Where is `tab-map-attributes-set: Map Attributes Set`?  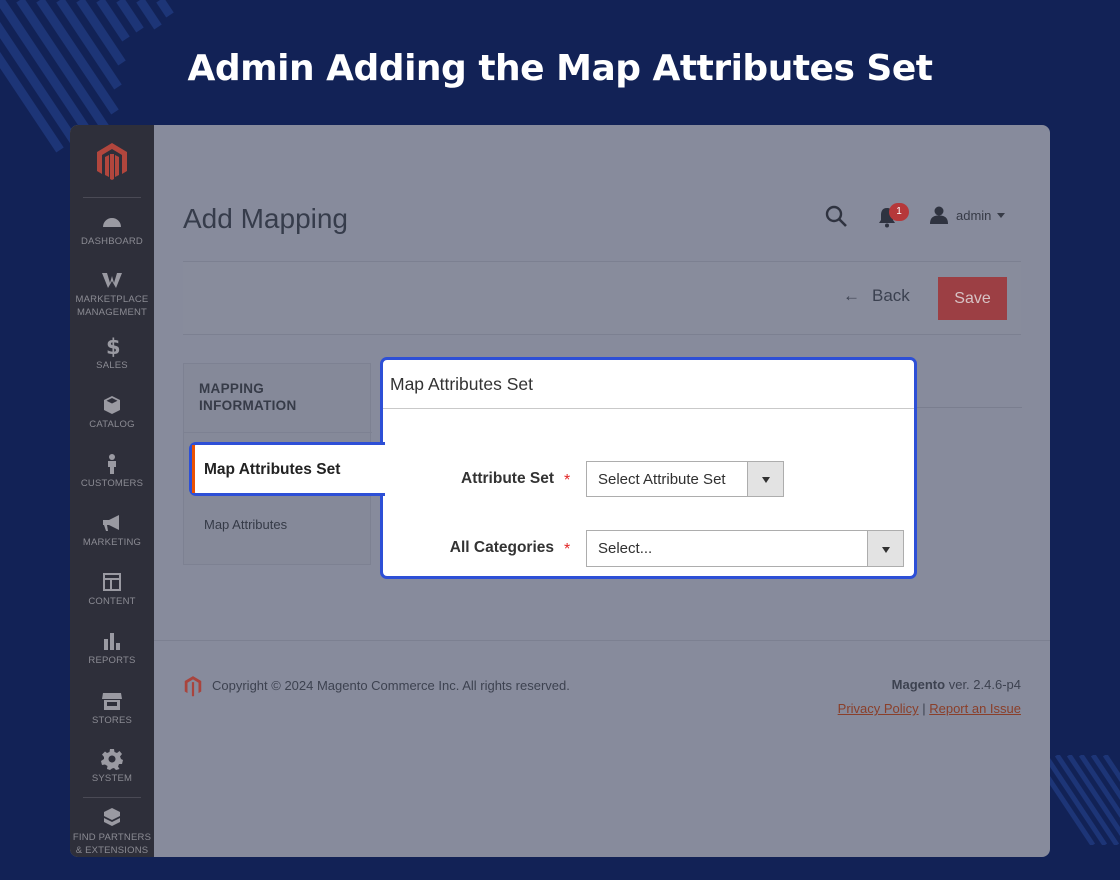
tab-map-attributes-set: Map Attributes Set is located at coordinates (287, 469).